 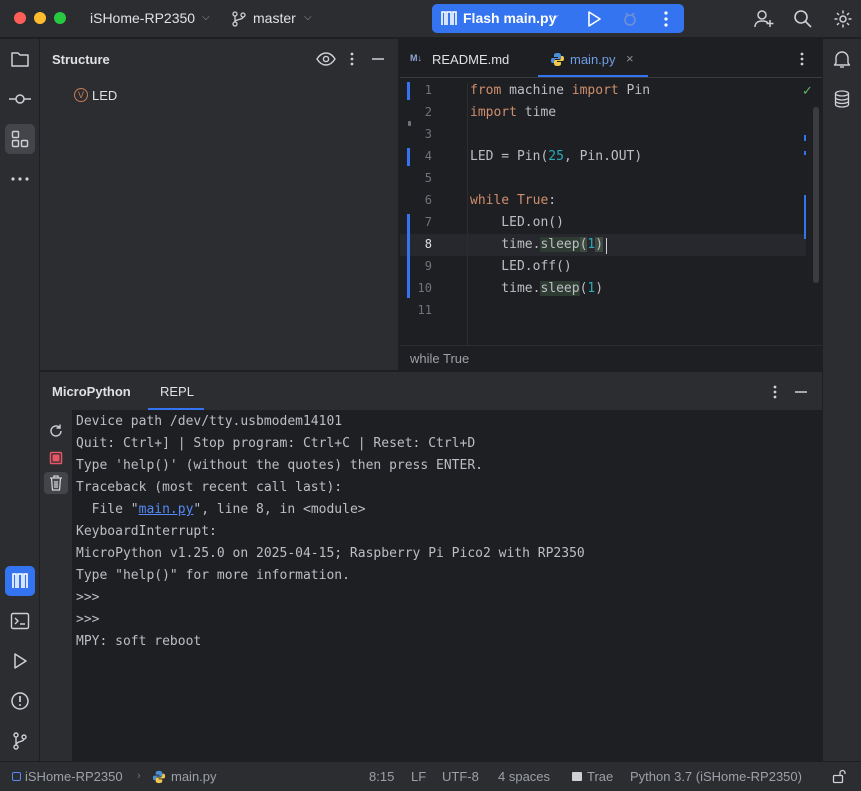 I want to click on console-line: >>>, so click(x=88, y=597).